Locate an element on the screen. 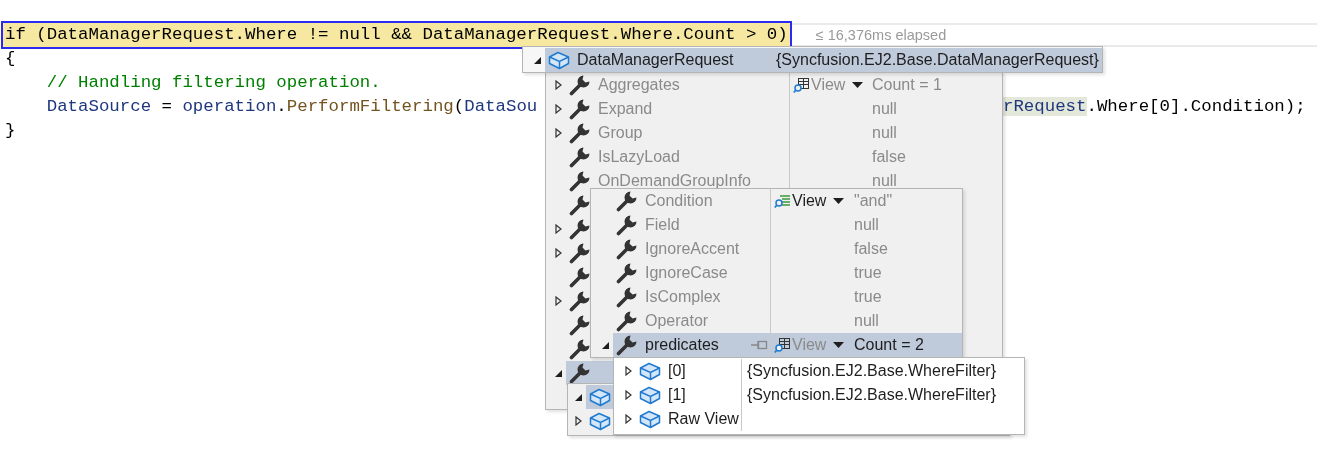 The width and height of the screenshot is (1317, 449). code-line: { is located at coordinates (10, 59).